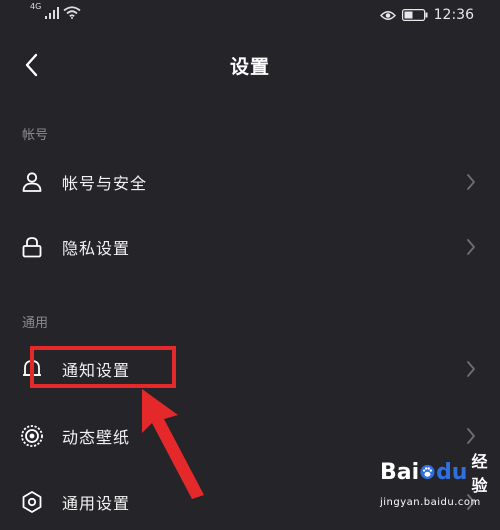 The width and height of the screenshot is (500, 530). I want to click on watermark-logo: Bai du 经验, so click(439, 472).